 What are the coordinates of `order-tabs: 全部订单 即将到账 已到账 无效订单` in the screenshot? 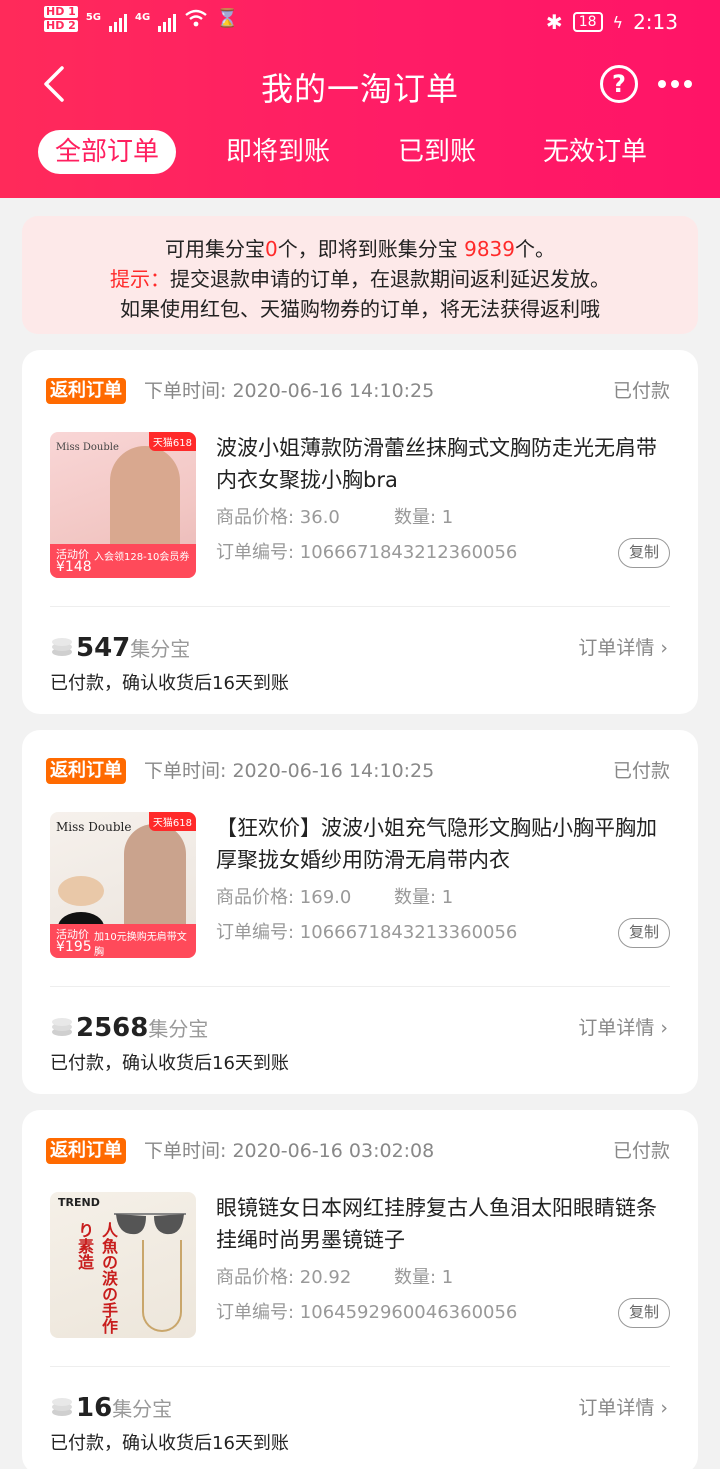 It's located at (360, 153).